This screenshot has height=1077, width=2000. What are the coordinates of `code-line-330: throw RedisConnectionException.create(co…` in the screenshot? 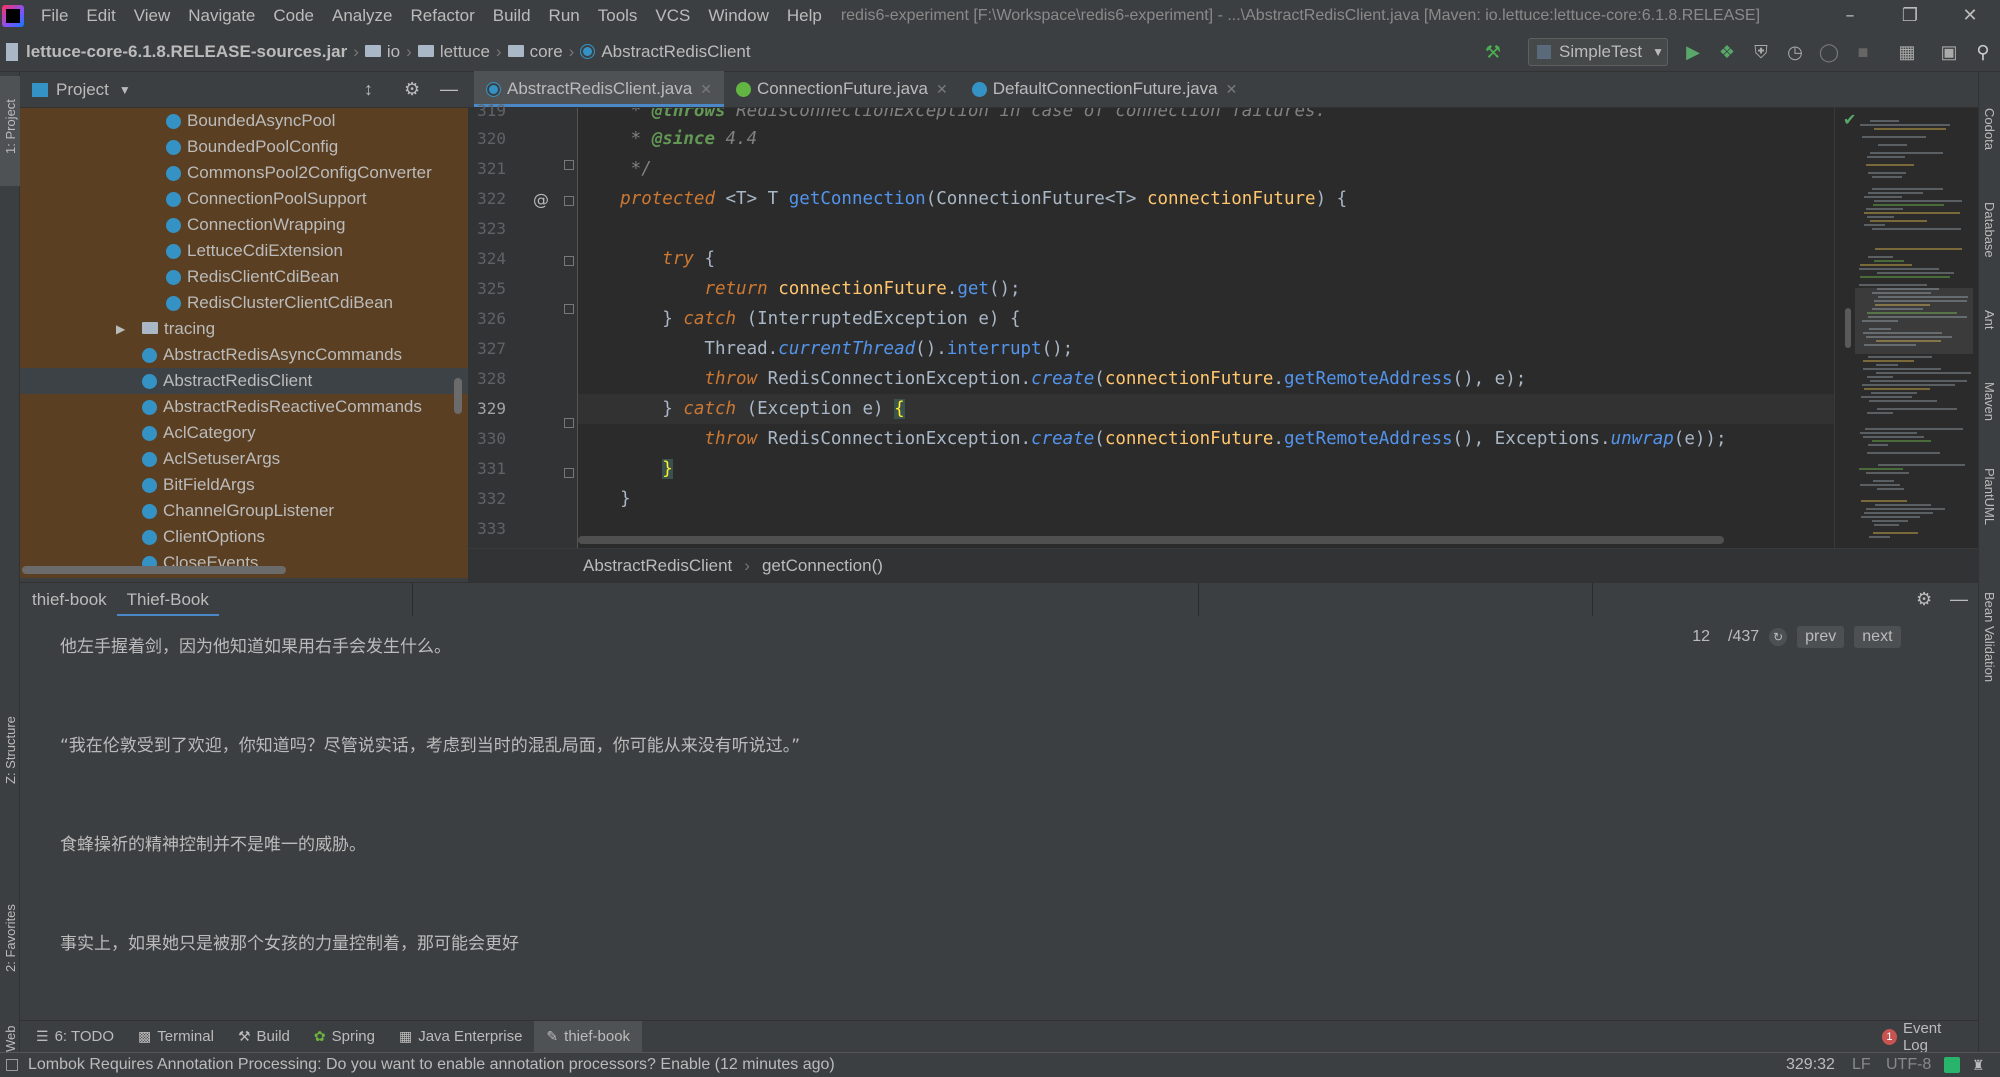 It's located at (1206, 439).